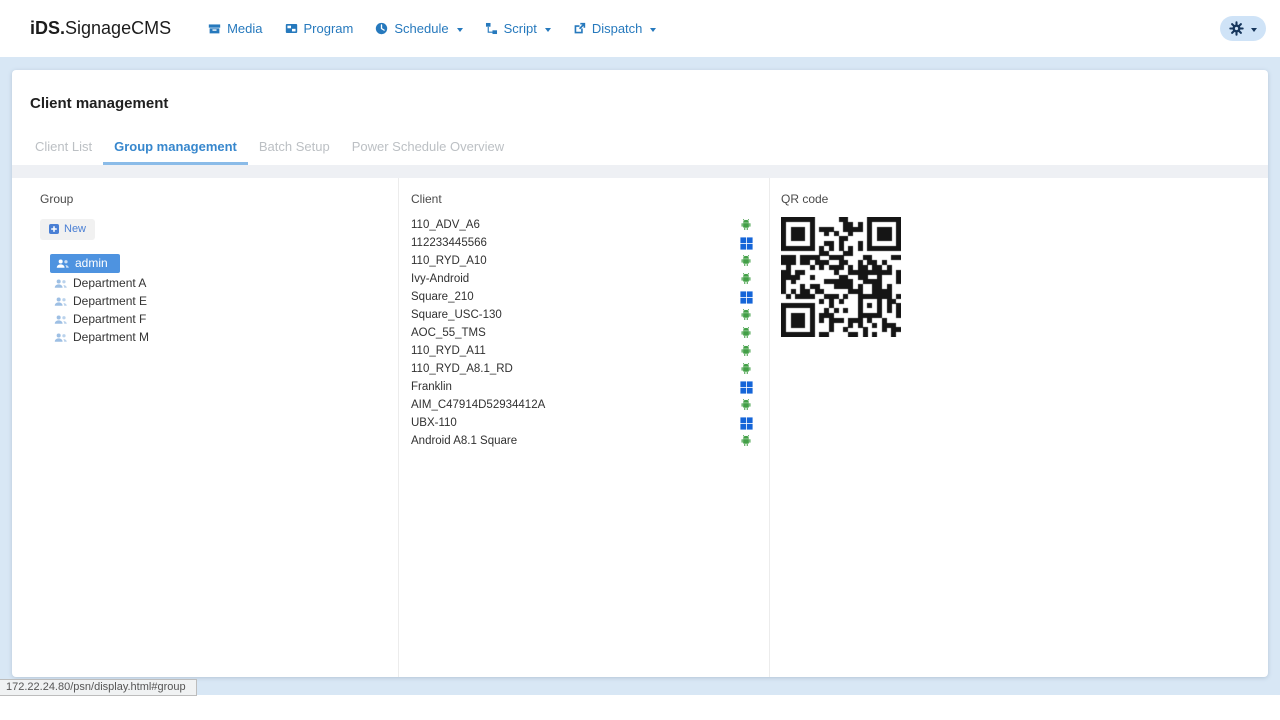 The width and height of the screenshot is (1280, 720). I want to click on new-group-button: New, so click(68, 229).